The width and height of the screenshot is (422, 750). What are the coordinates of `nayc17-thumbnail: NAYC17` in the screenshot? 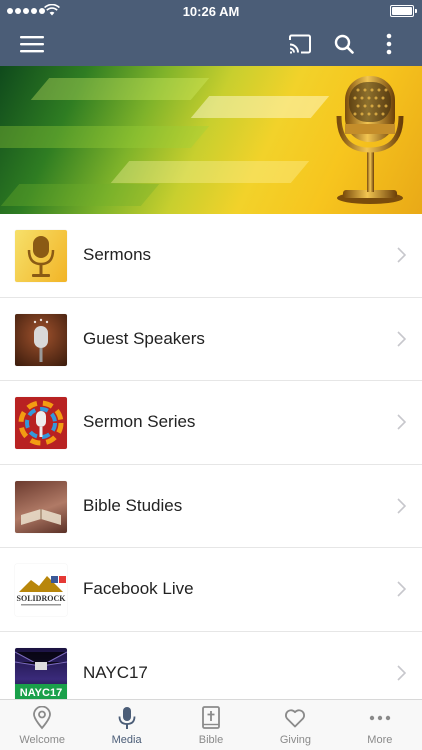 It's located at (41, 673).